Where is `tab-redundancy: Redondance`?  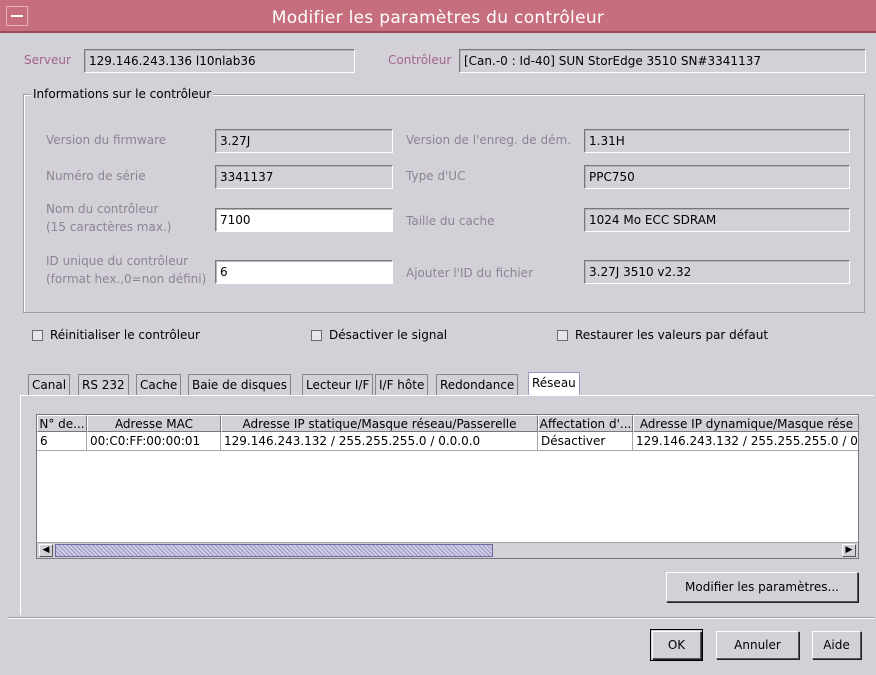 tab-redundancy: Redondance is located at coordinates (477, 384).